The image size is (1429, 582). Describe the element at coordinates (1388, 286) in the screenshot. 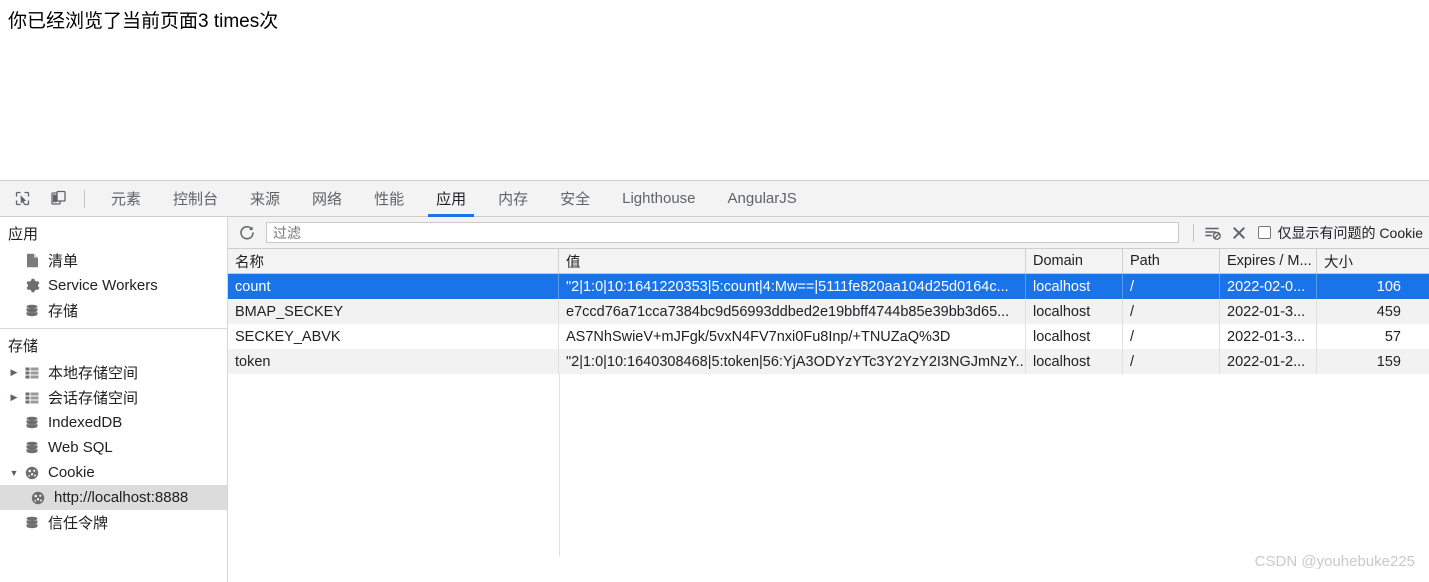

I see `cell-size: 106` at that location.